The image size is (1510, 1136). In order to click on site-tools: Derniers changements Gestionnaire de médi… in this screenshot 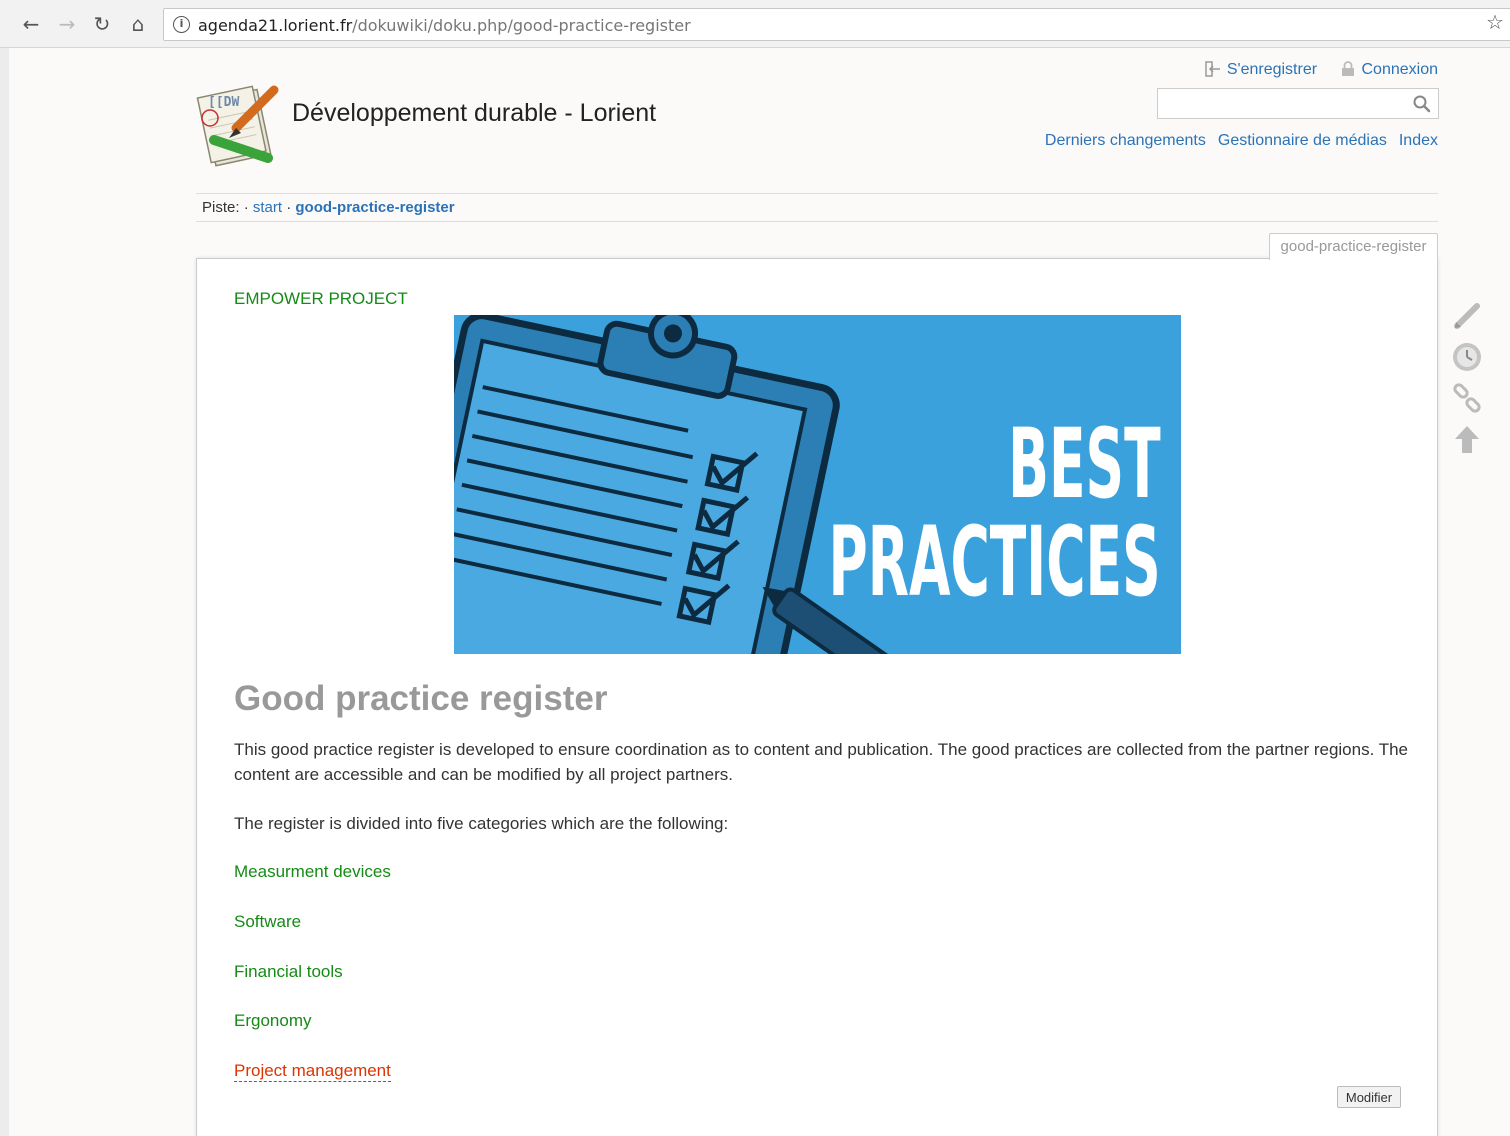, I will do `click(1235, 141)`.